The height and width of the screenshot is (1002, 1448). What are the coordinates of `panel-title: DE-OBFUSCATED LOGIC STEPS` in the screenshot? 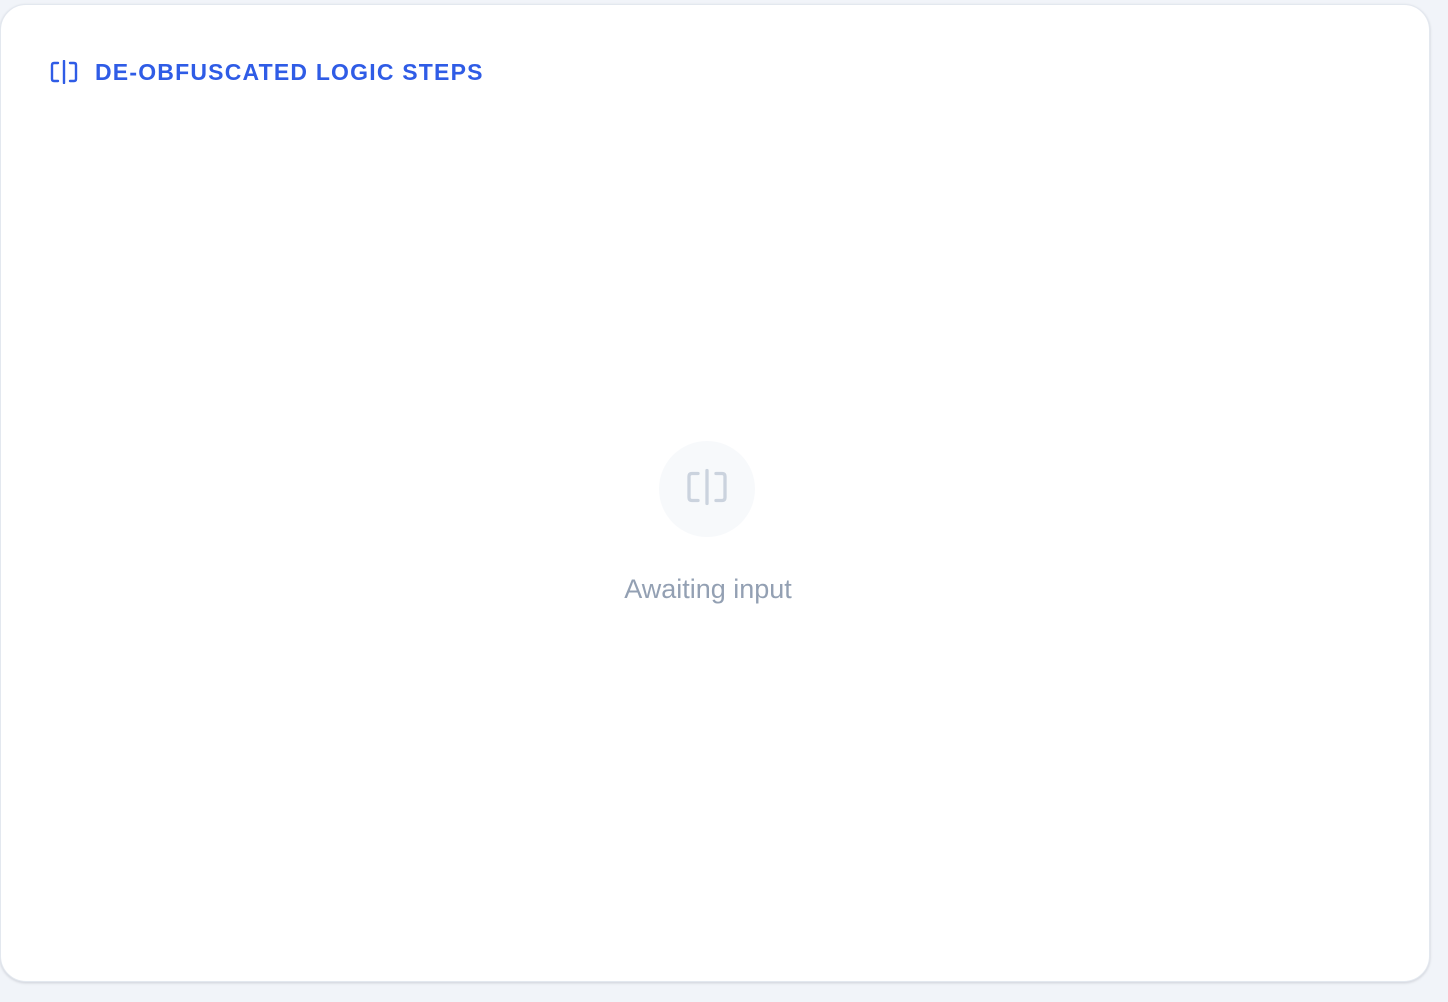 It's located at (289, 72).